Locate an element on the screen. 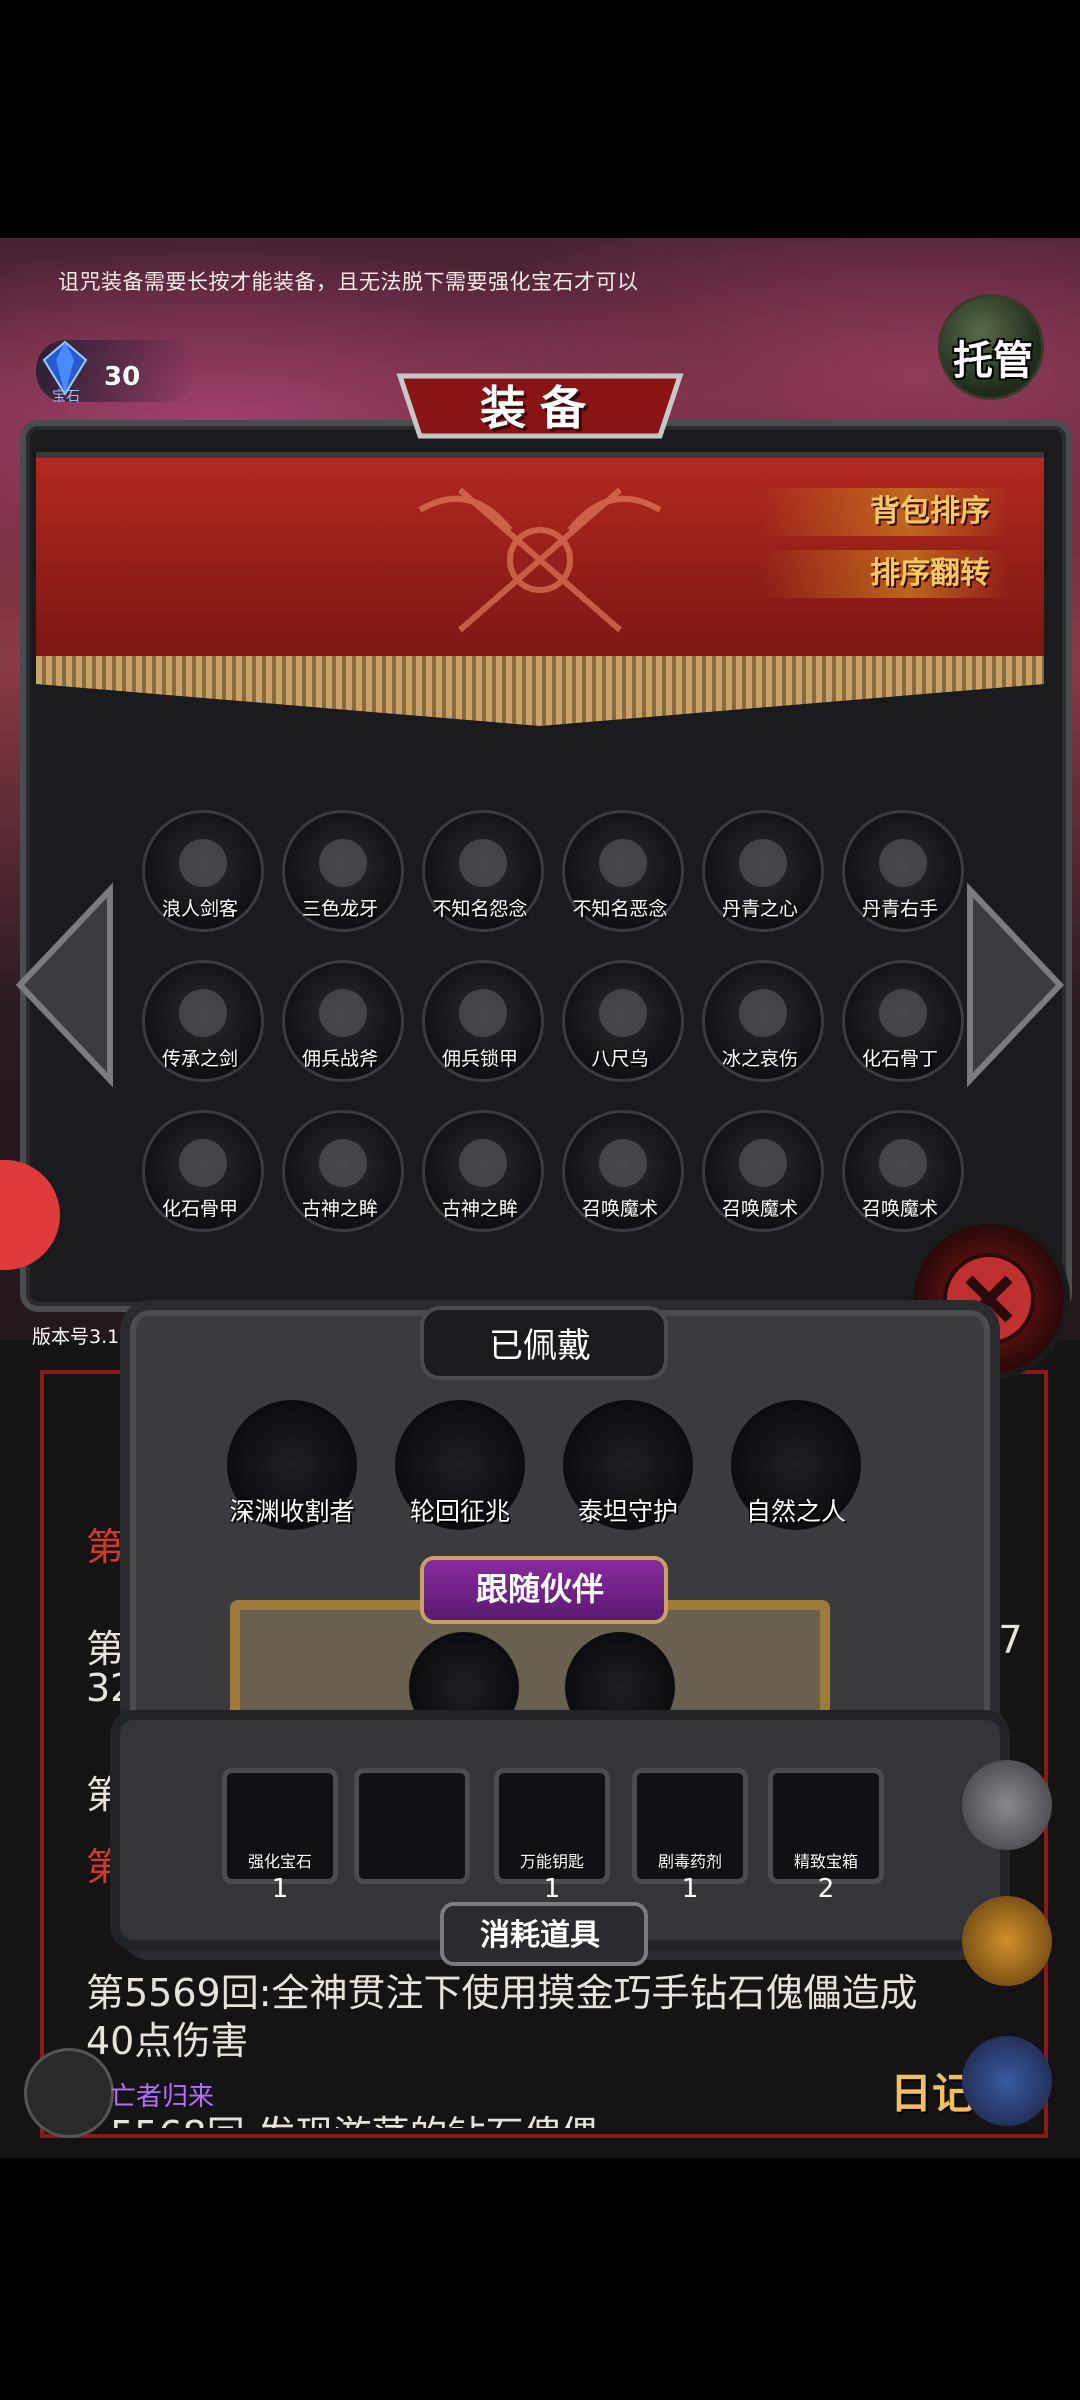  item-label: 佣兵战斧 is located at coordinates (339, 1059).